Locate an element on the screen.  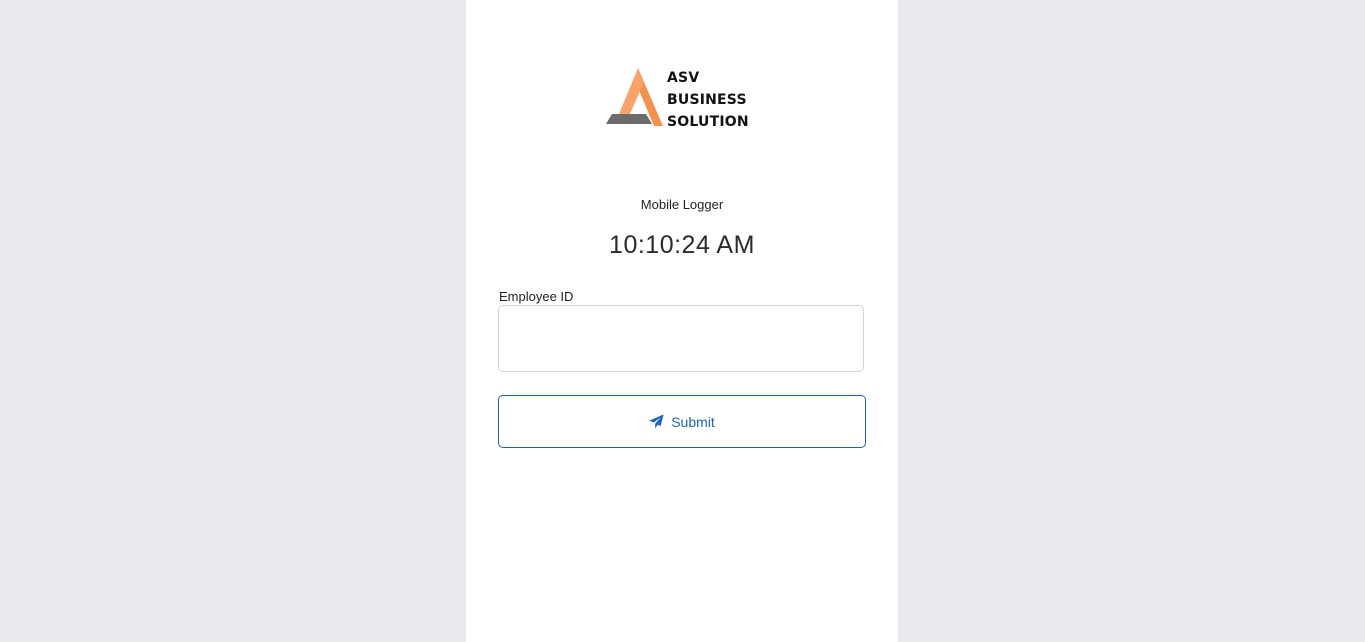
paper-plane-icon is located at coordinates (656, 421).